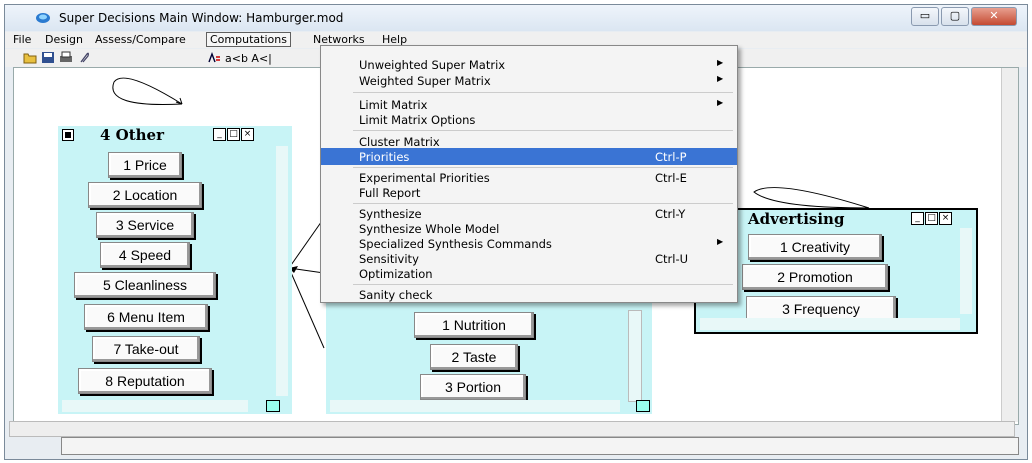  I want to click on cluster-advertising-hscroll, so click(830, 324).